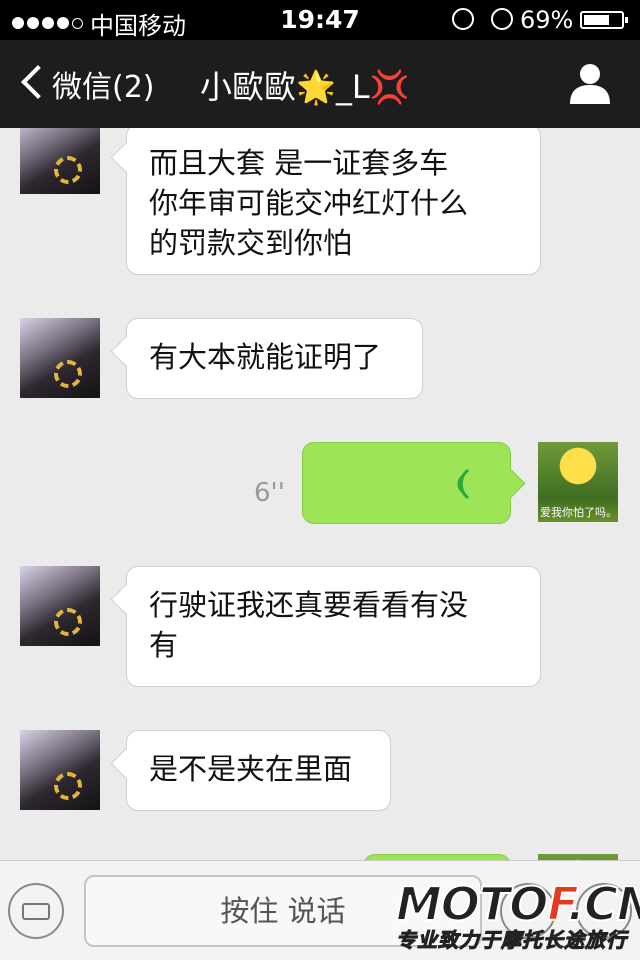 This screenshot has width=640, height=960. What do you see at coordinates (258, 770) in the screenshot?
I see `message-bubble: 是不是夹在里面` at bounding box center [258, 770].